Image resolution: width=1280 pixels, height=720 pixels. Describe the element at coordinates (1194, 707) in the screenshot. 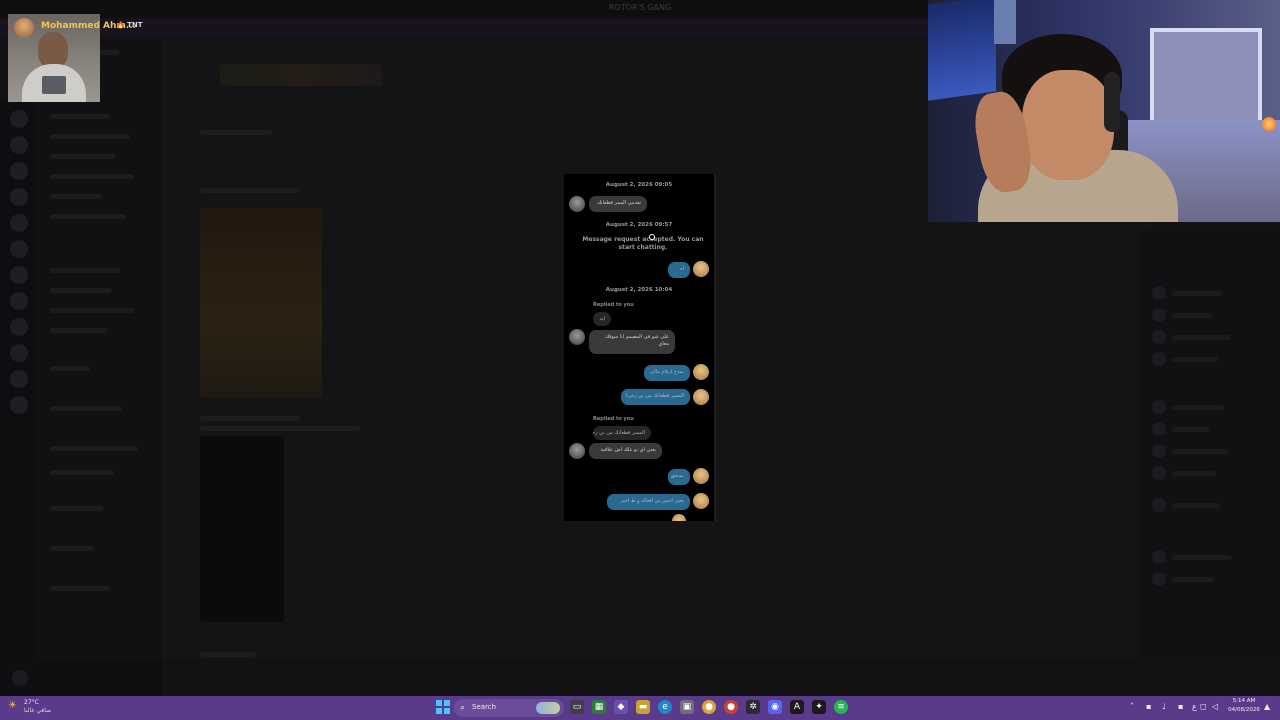

I see `language-indicator: ع` at that location.